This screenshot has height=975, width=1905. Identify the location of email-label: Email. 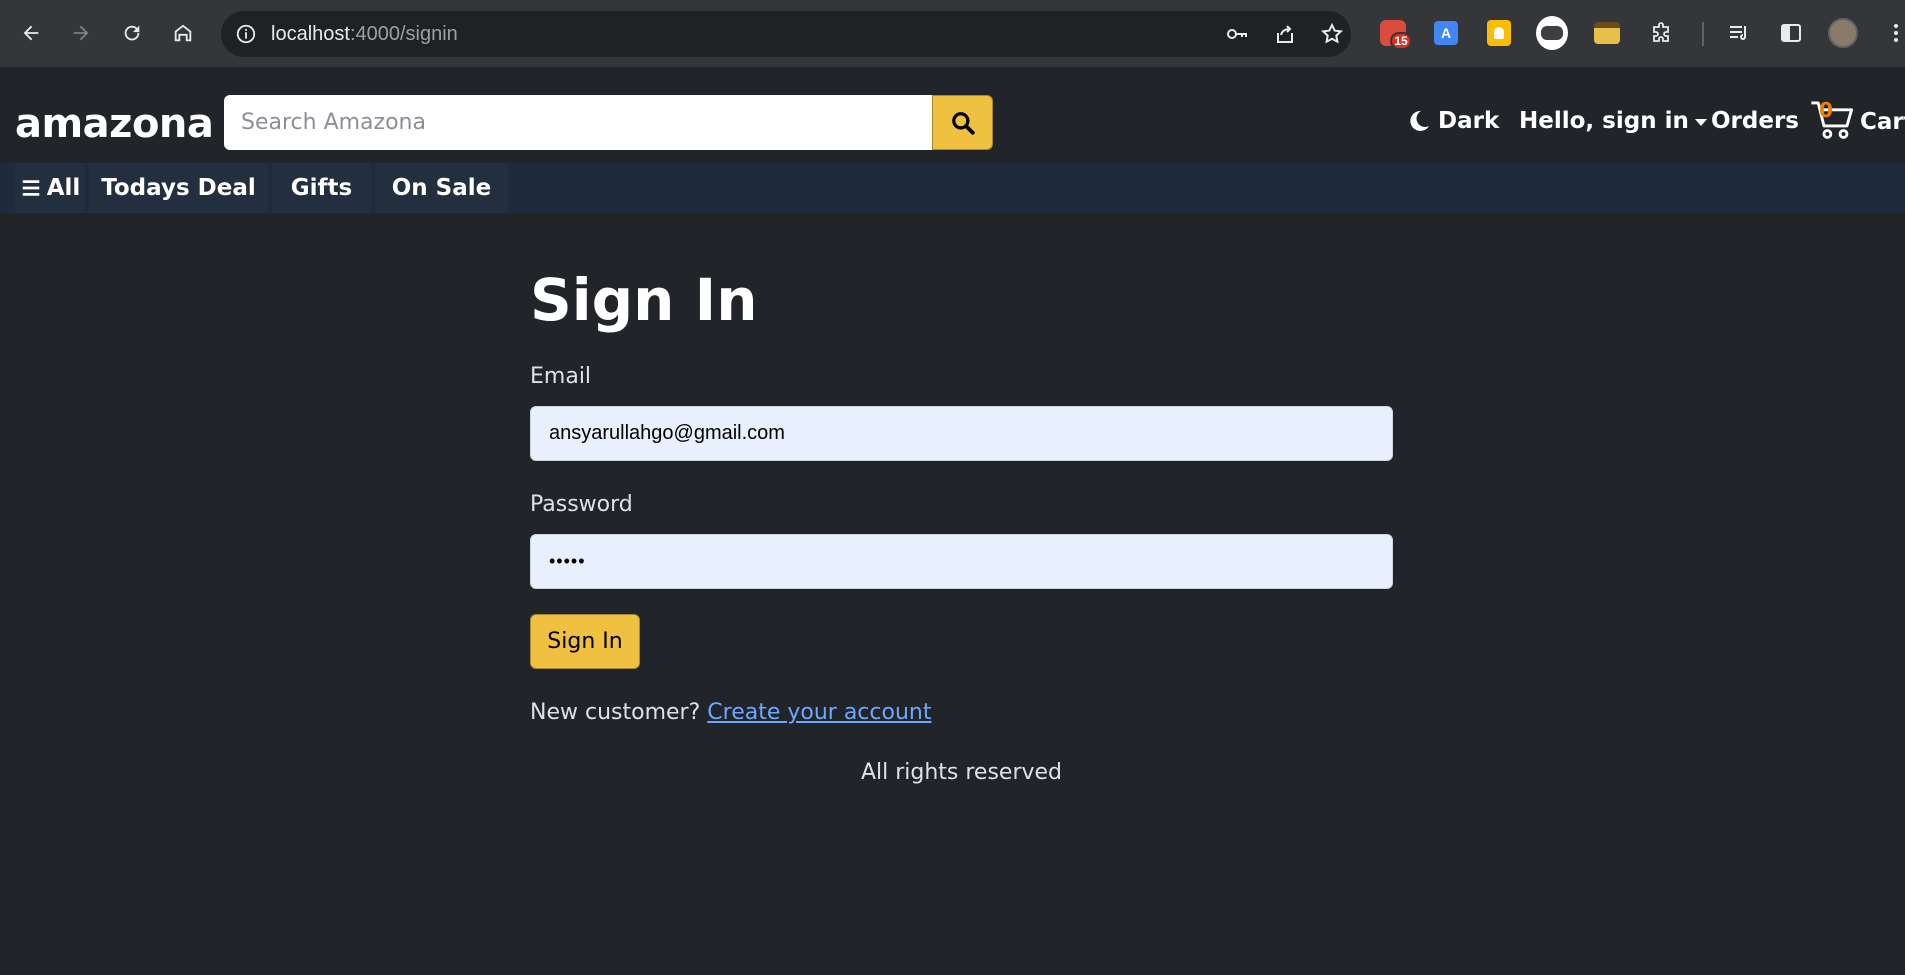
(561, 376).